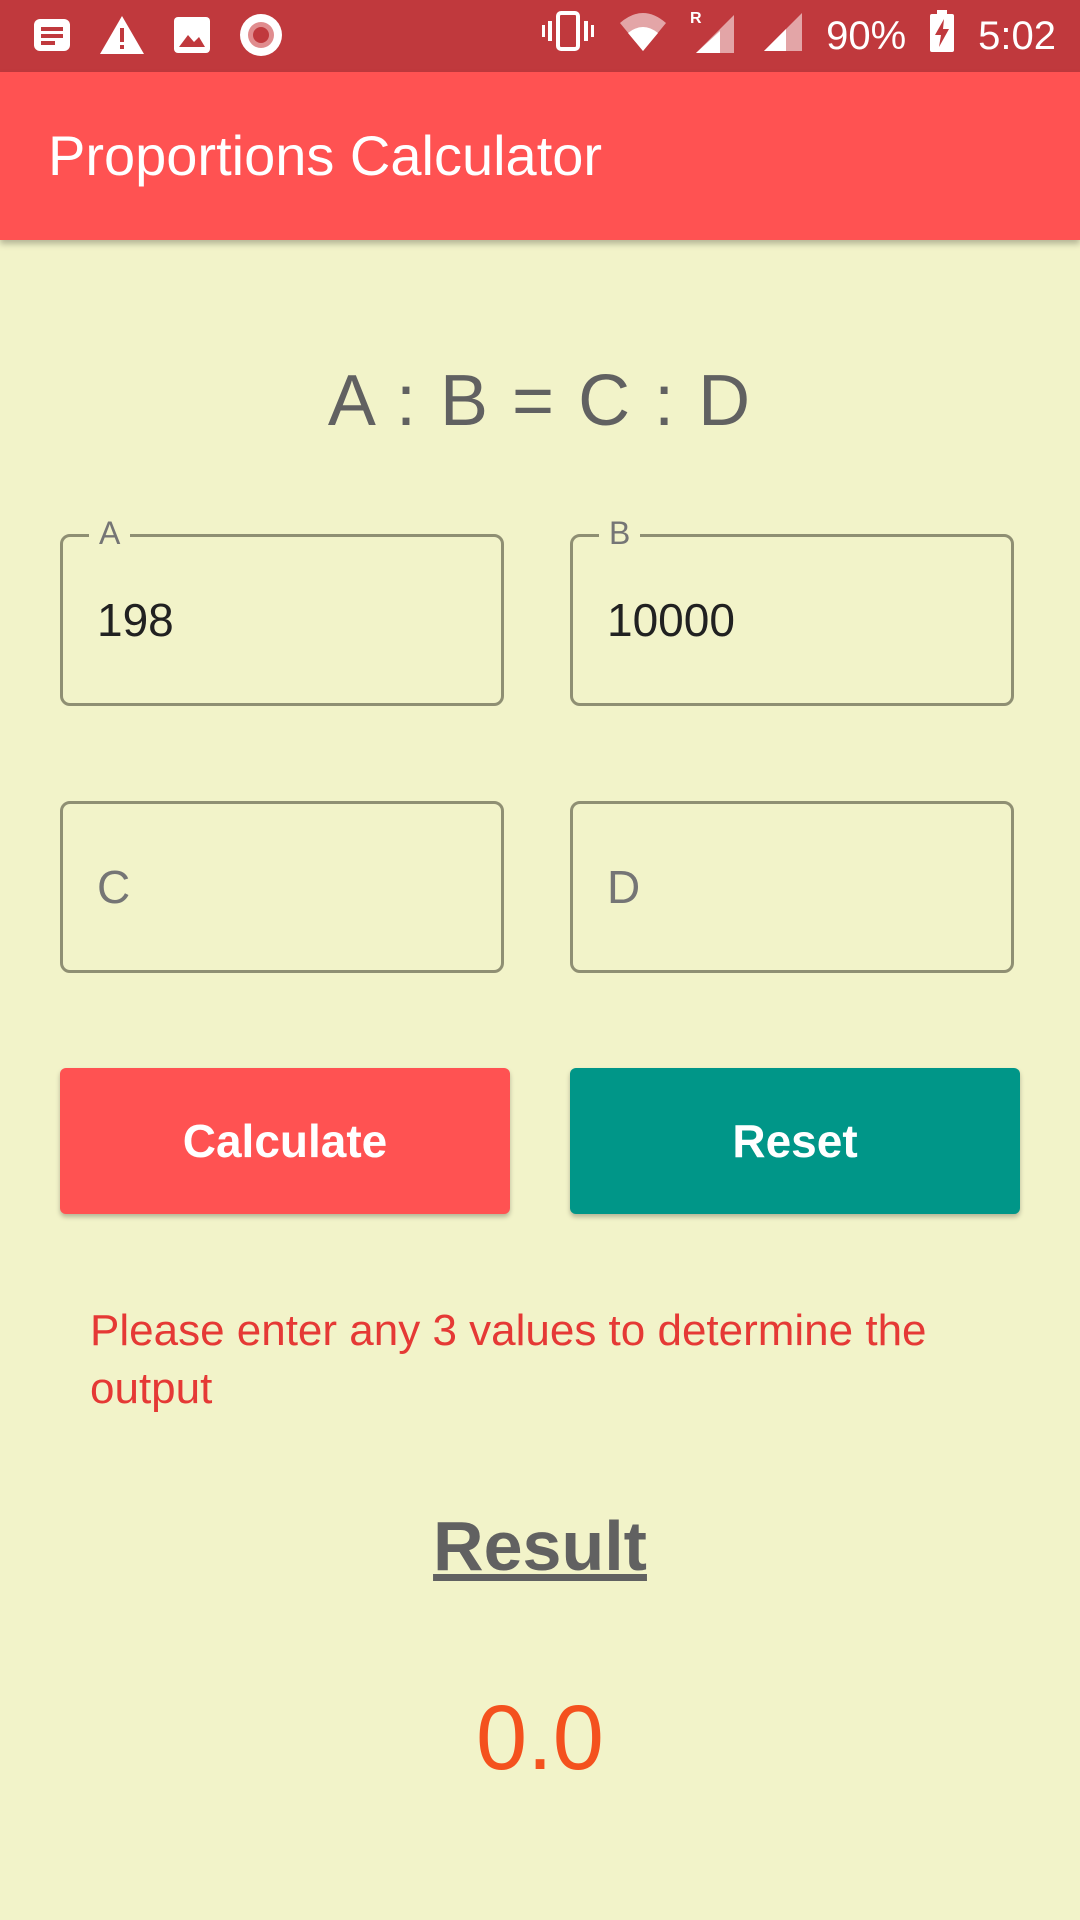  I want to click on field-a-label: A, so click(110, 533).